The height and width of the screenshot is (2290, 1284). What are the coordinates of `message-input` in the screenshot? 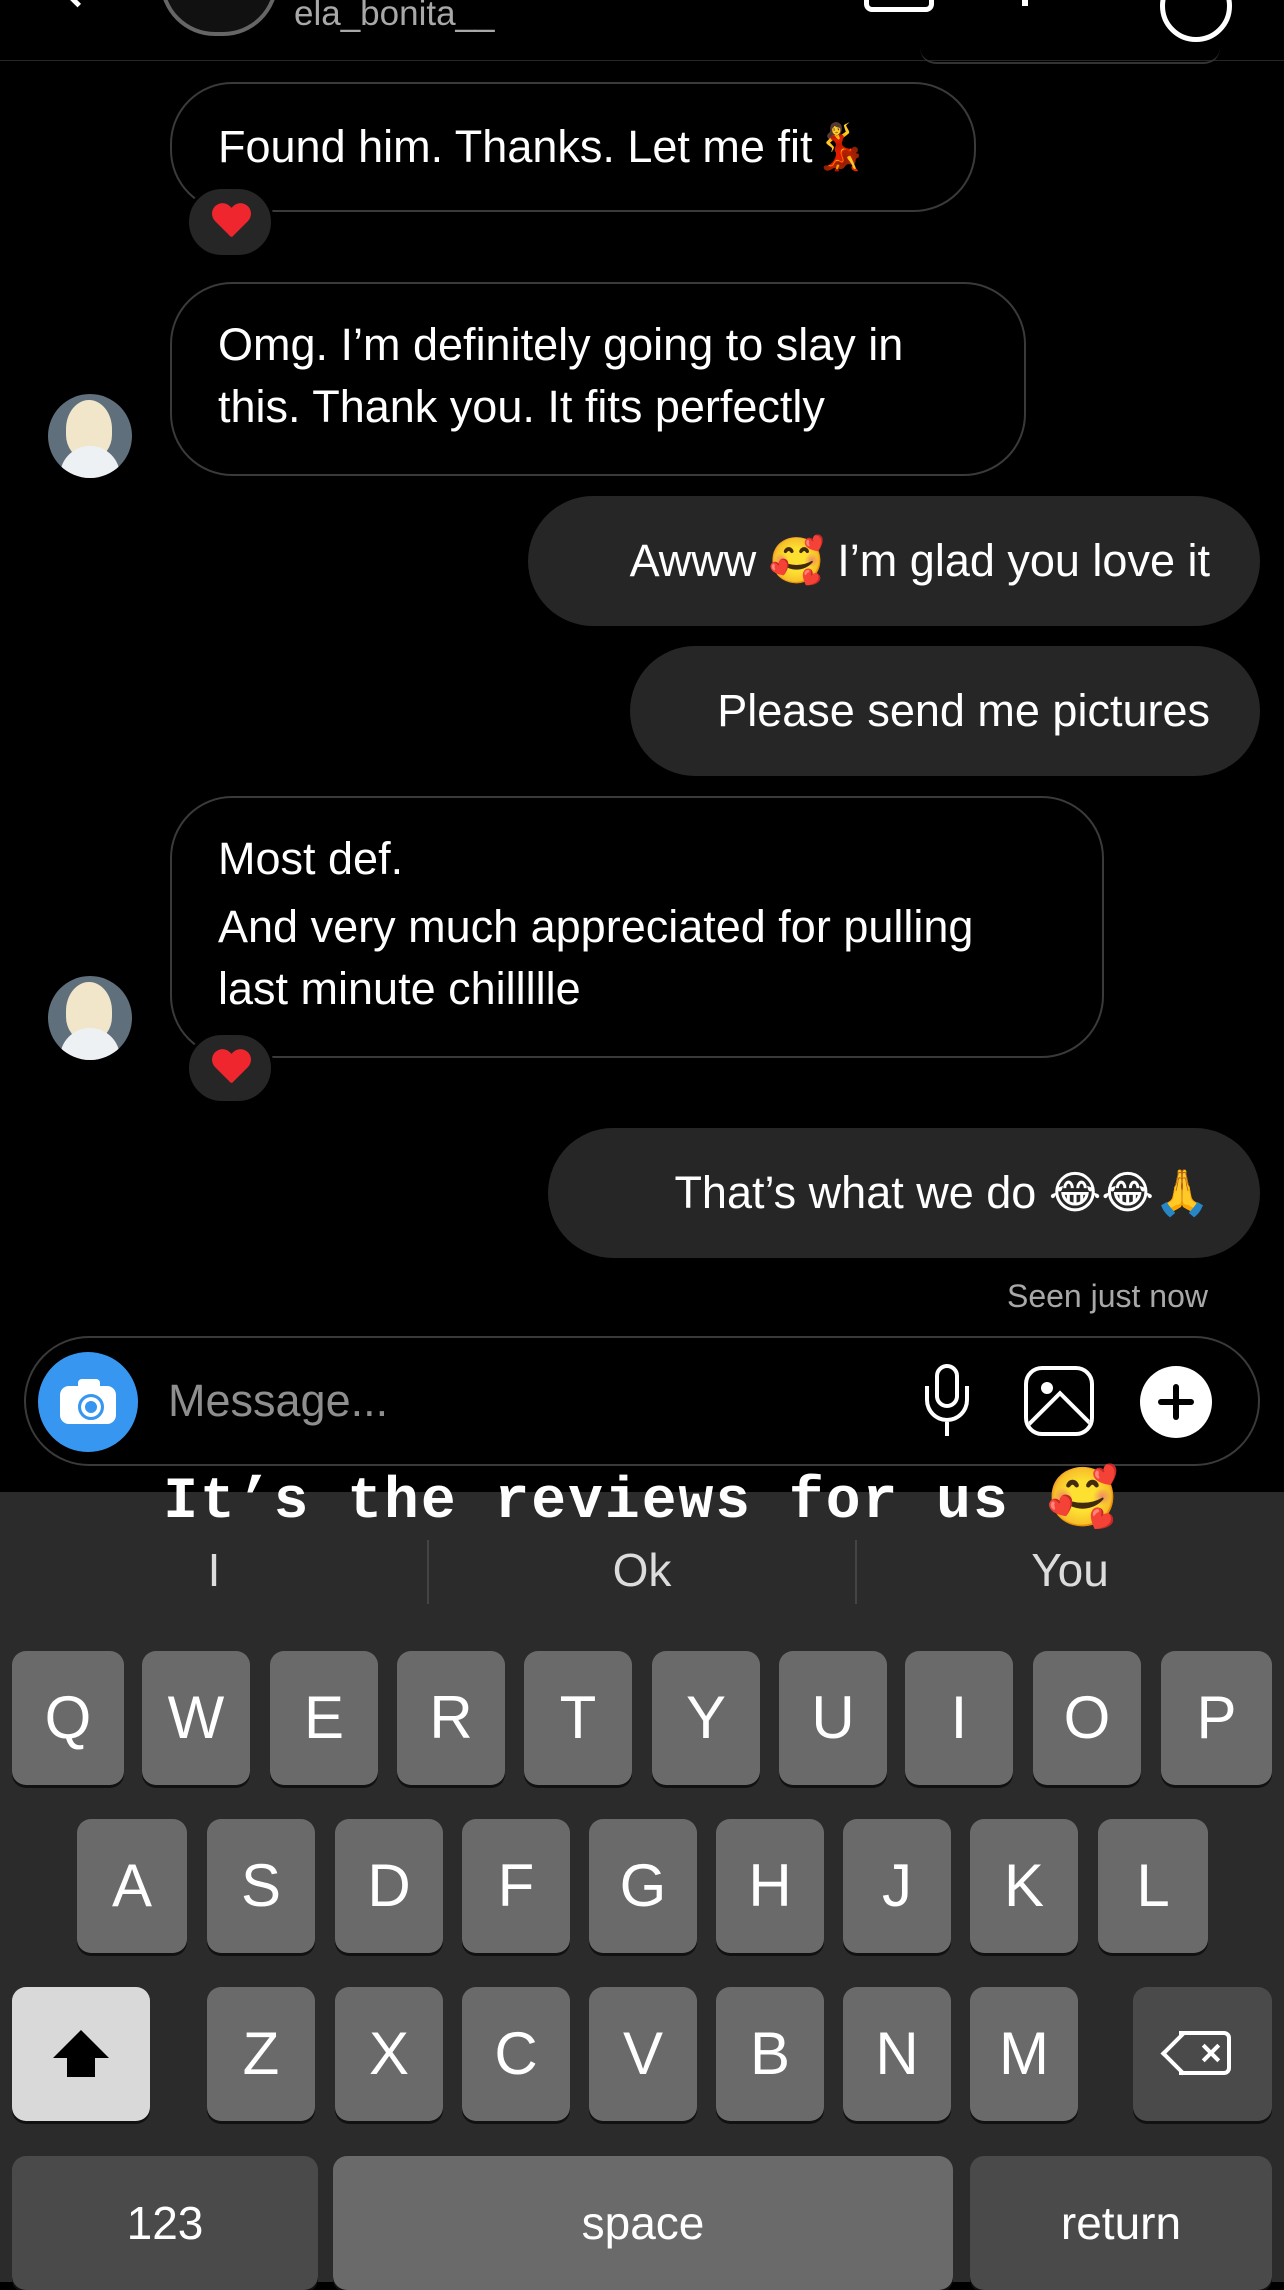 It's located at (518, 1401).